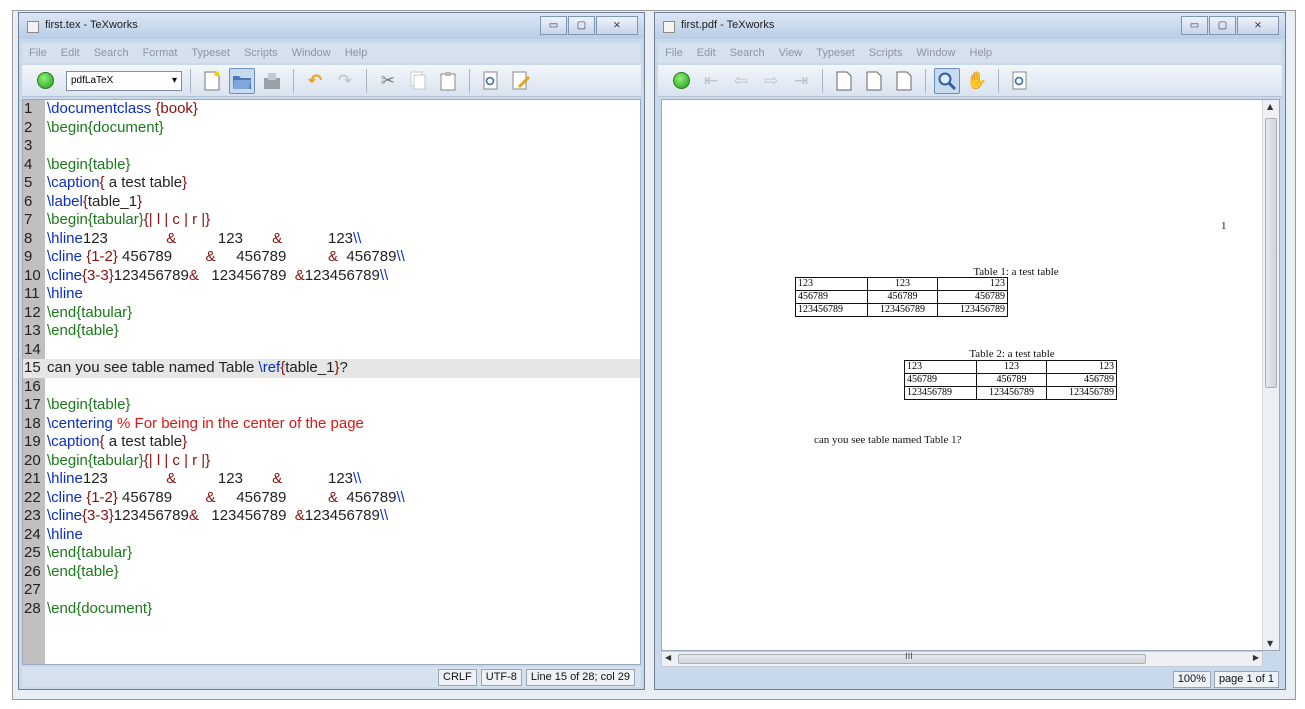 The image size is (1305, 709). What do you see at coordinates (240, 423) in the screenshot?
I see `code-token: % For being in the center of the page` at bounding box center [240, 423].